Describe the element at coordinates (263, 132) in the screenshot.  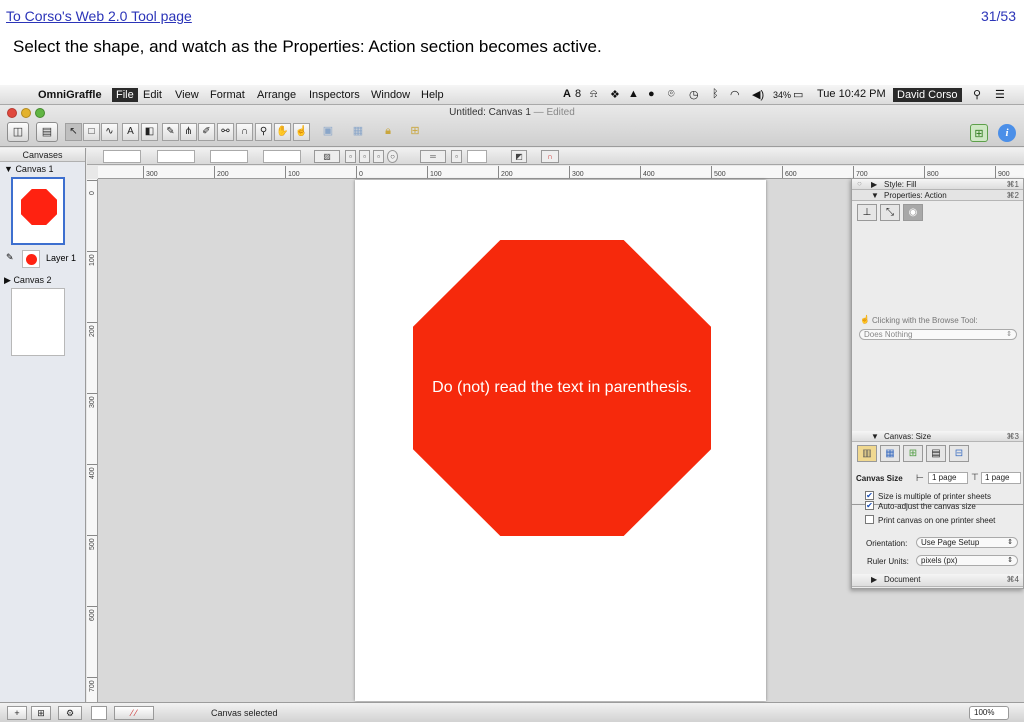
I see `zoom-tool-icon: ⚲` at that location.